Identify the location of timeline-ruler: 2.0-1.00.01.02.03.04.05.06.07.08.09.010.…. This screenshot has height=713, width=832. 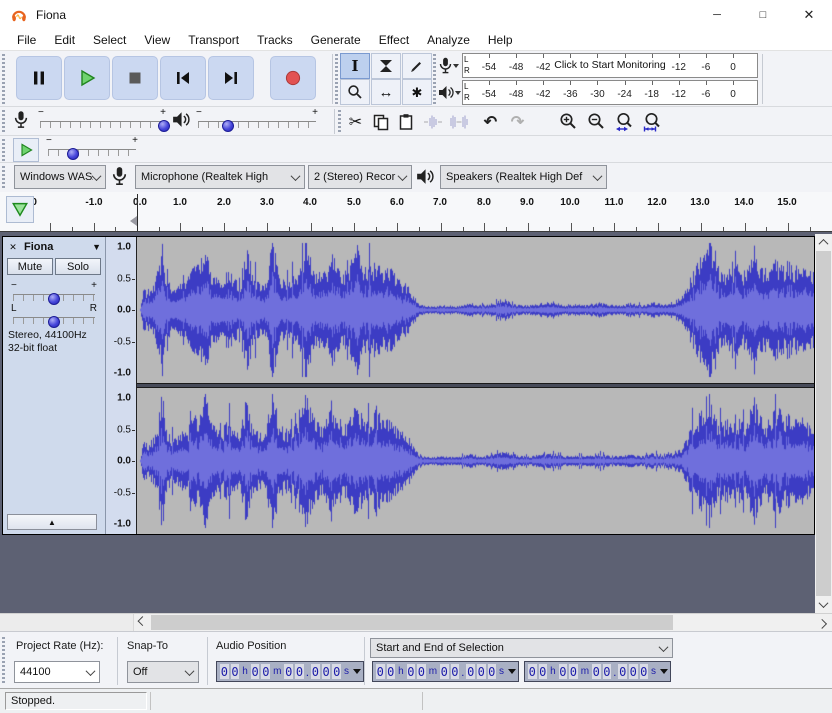
(416, 212).